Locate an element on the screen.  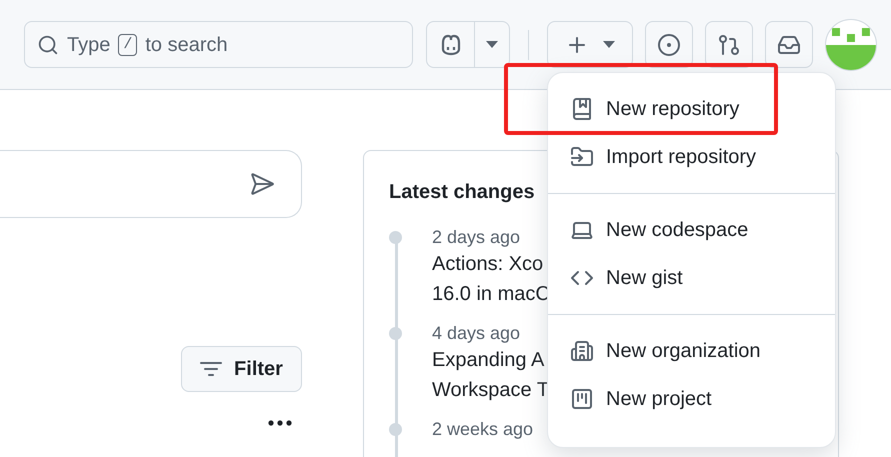
search-field: Type / to search is located at coordinates (219, 44).